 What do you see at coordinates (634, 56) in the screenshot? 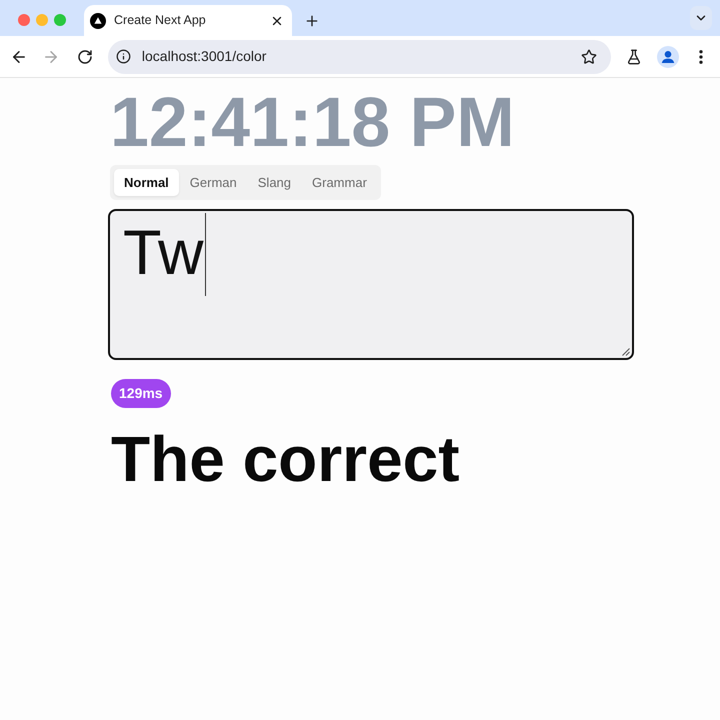
I see `flask-icon` at bounding box center [634, 56].